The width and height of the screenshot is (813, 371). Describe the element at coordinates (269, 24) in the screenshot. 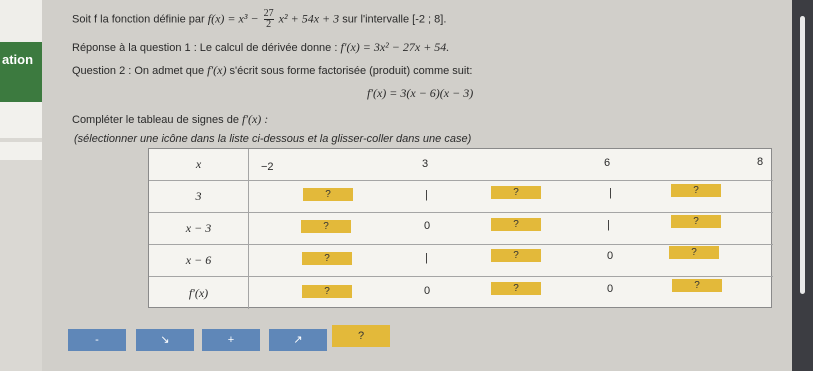

I see `fraction-denominator: 2` at that location.